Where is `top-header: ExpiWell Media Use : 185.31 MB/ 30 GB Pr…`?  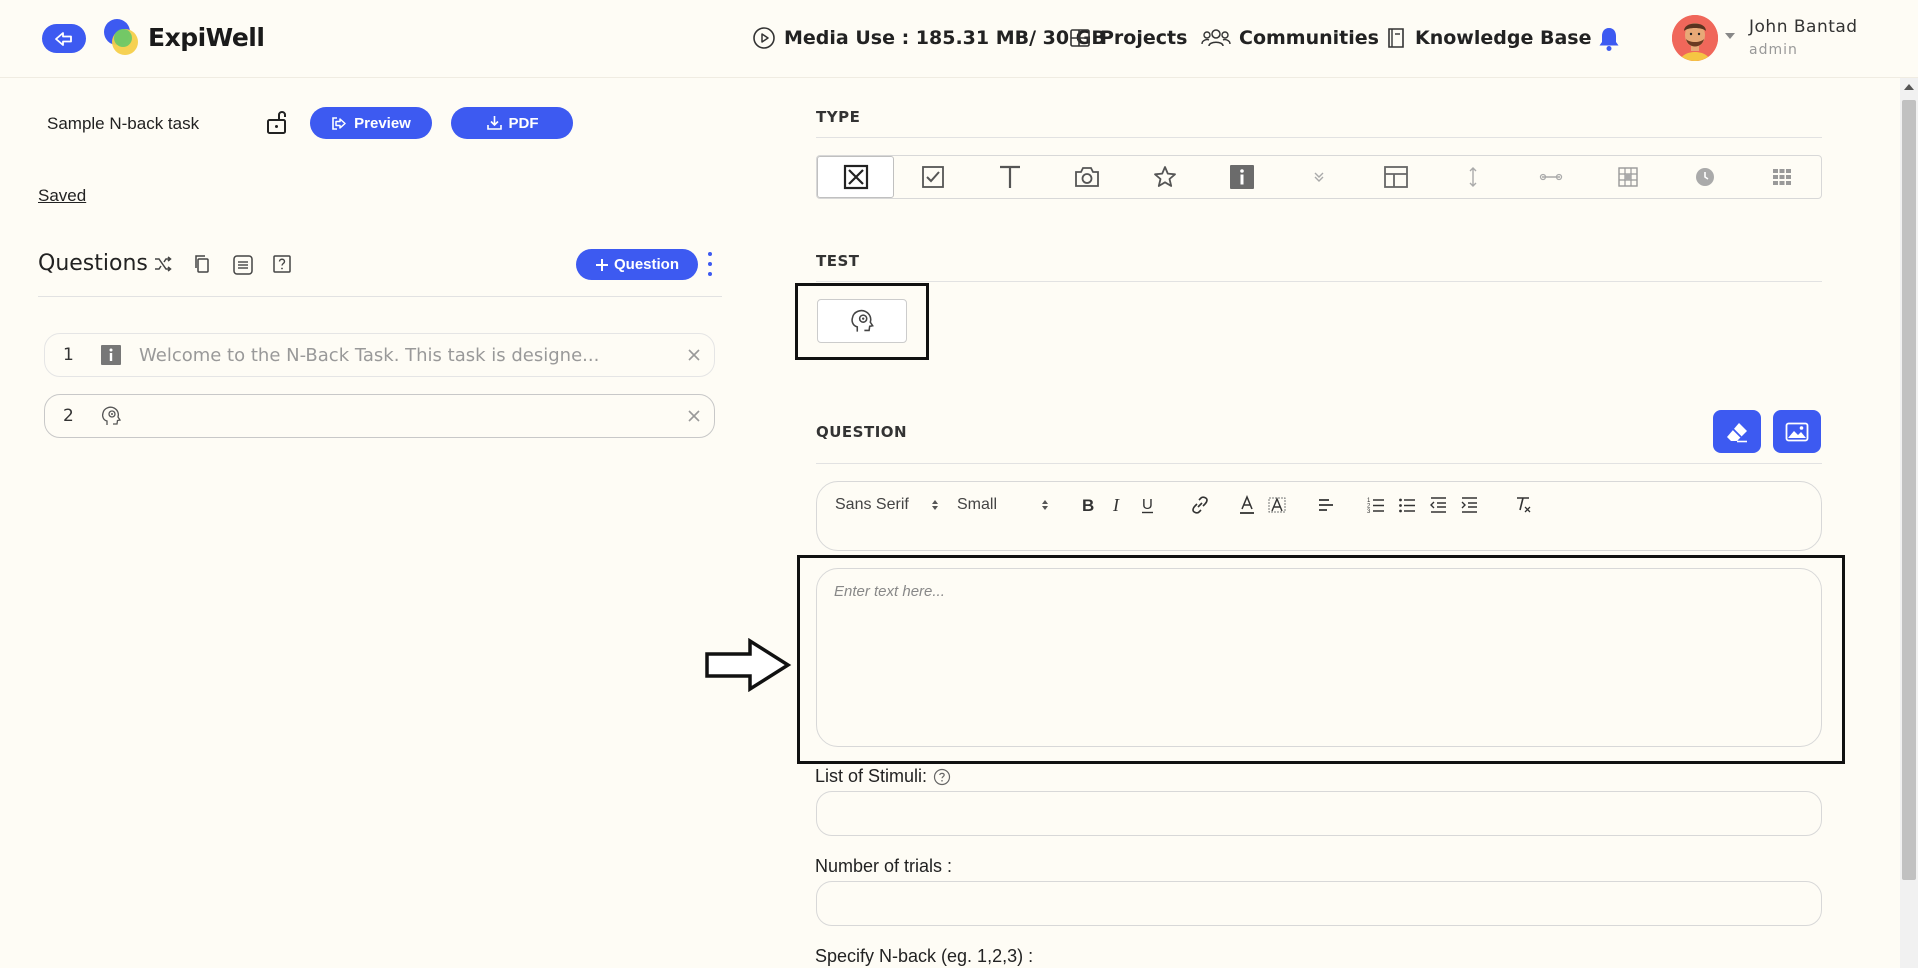
top-header: ExpiWell Media Use : 185.31 MB/ 30 GB Pr… is located at coordinates (959, 39).